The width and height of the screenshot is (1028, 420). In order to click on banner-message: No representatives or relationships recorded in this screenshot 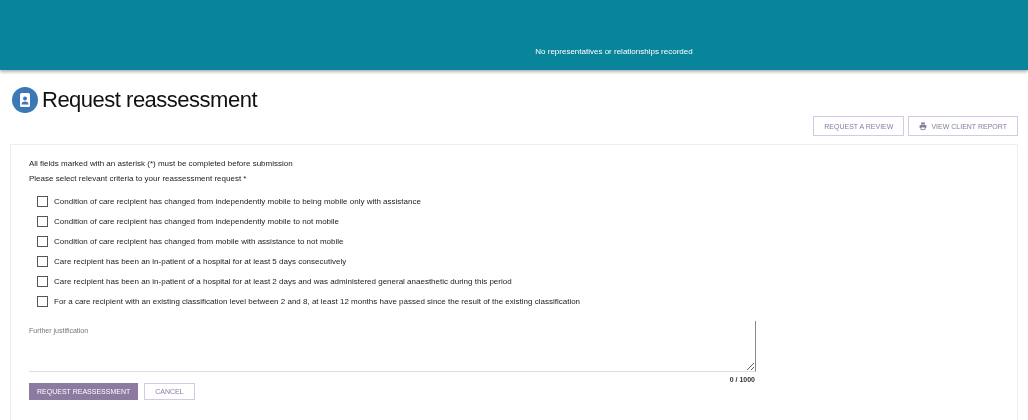, I will do `click(614, 51)`.